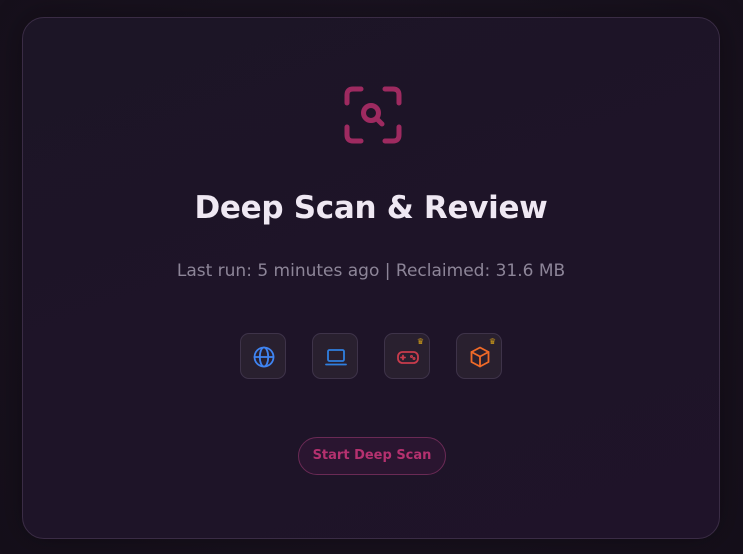 Image resolution: width=743 pixels, height=554 pixels. I want to click on category-tile-games: ♛, so click(407, 356).